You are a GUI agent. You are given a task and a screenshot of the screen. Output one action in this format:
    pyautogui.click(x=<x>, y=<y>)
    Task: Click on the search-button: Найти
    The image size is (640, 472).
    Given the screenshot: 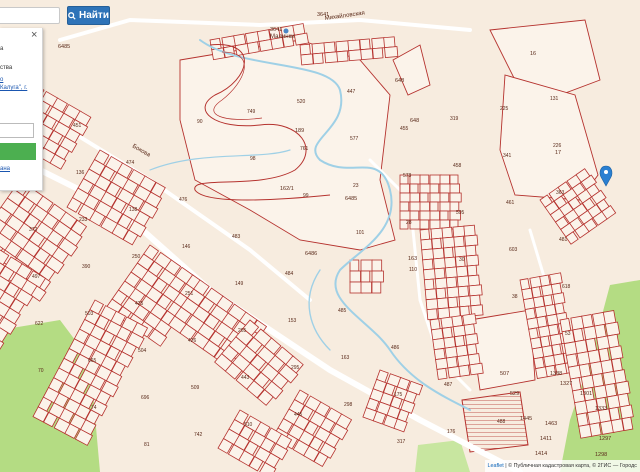 What is the action you would take?
    pyautogui.click(x=88, y=15)
    